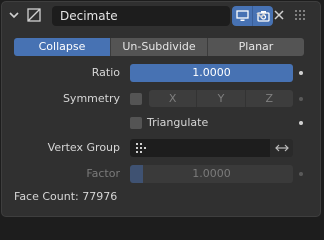 This screenshot has width=324, height=240. What do you see at coordinates (91, 98) in the screenshot?
I see `symmetry-label: Symmetry` at bounding box center [91, 98].